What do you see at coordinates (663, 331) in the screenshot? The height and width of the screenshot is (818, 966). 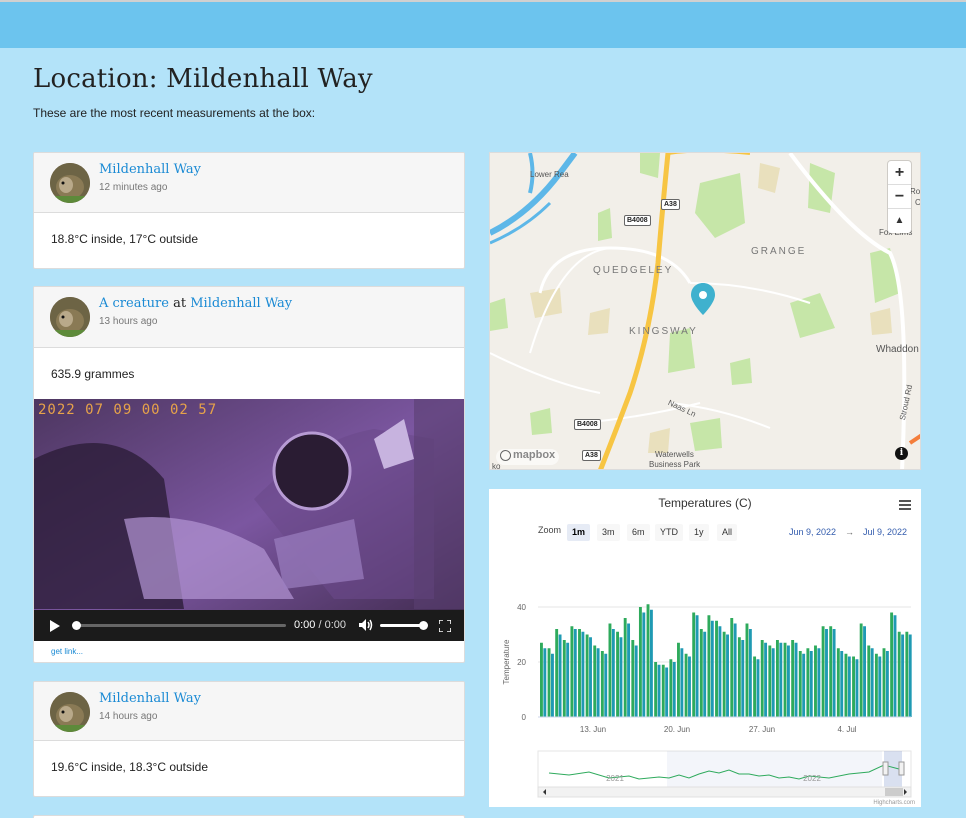 I see `map-label: KINGSWAY` at bounding box center [663, 331].